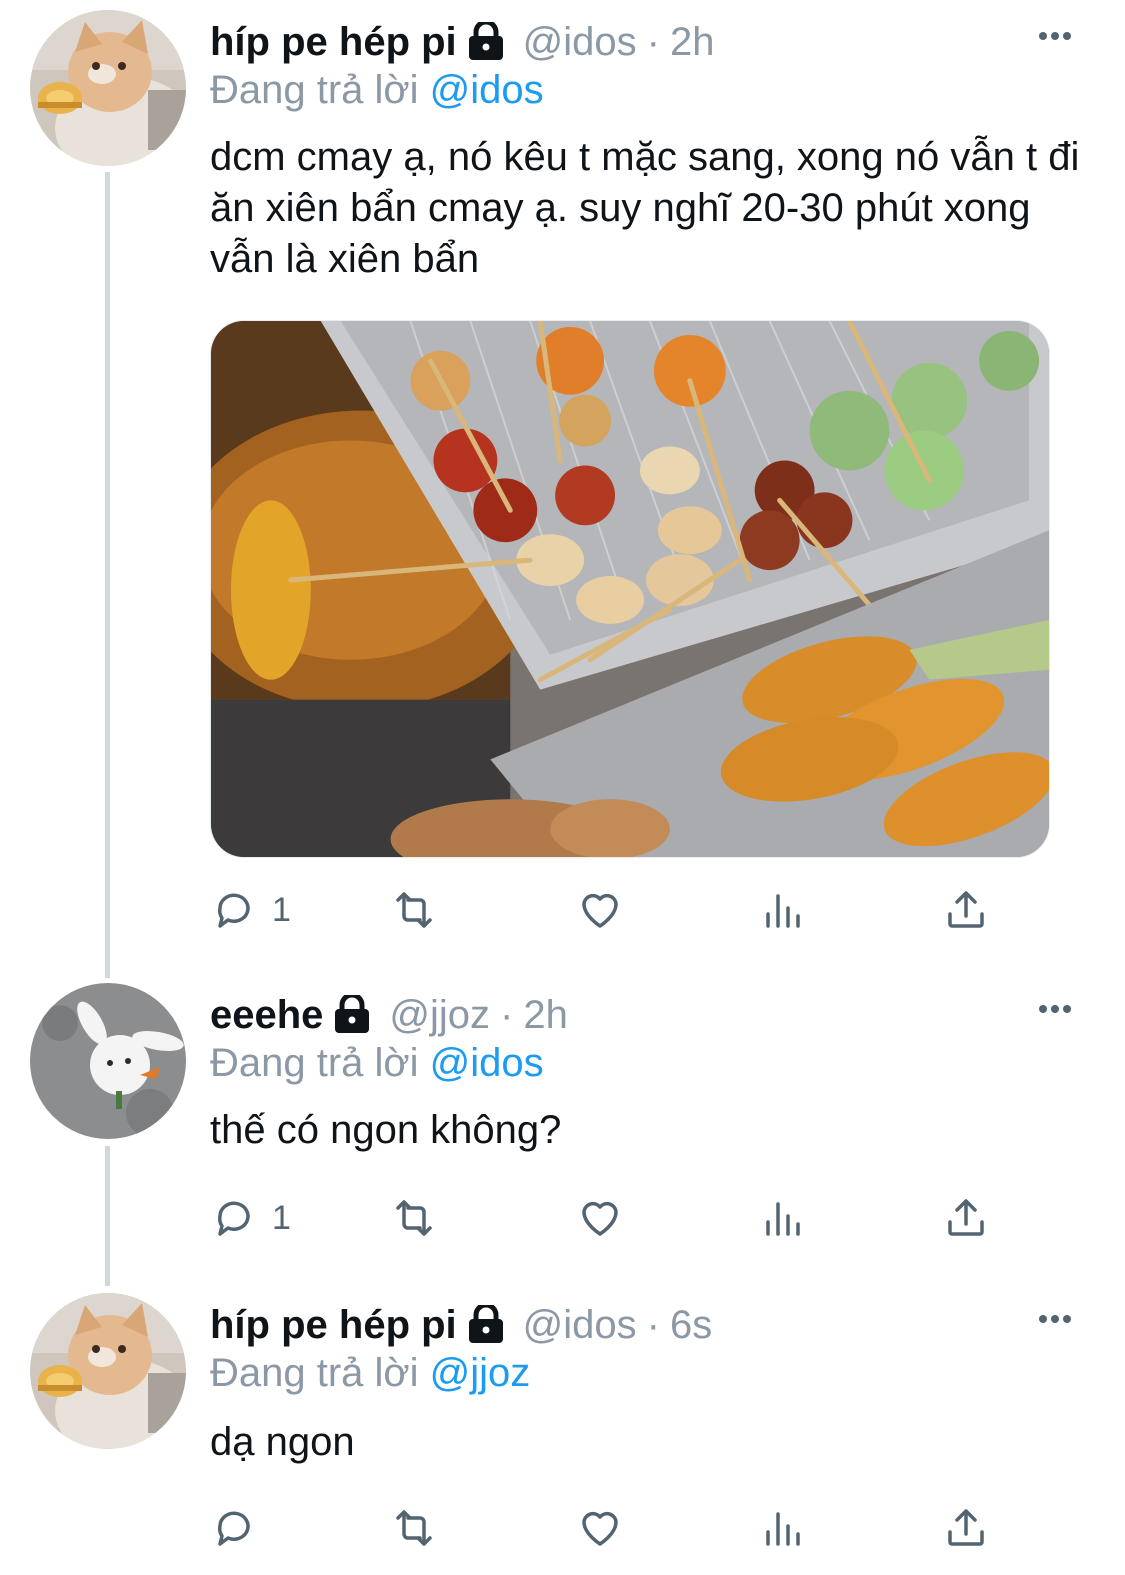  I want to click on tweet-actions, so click(620, 1528).